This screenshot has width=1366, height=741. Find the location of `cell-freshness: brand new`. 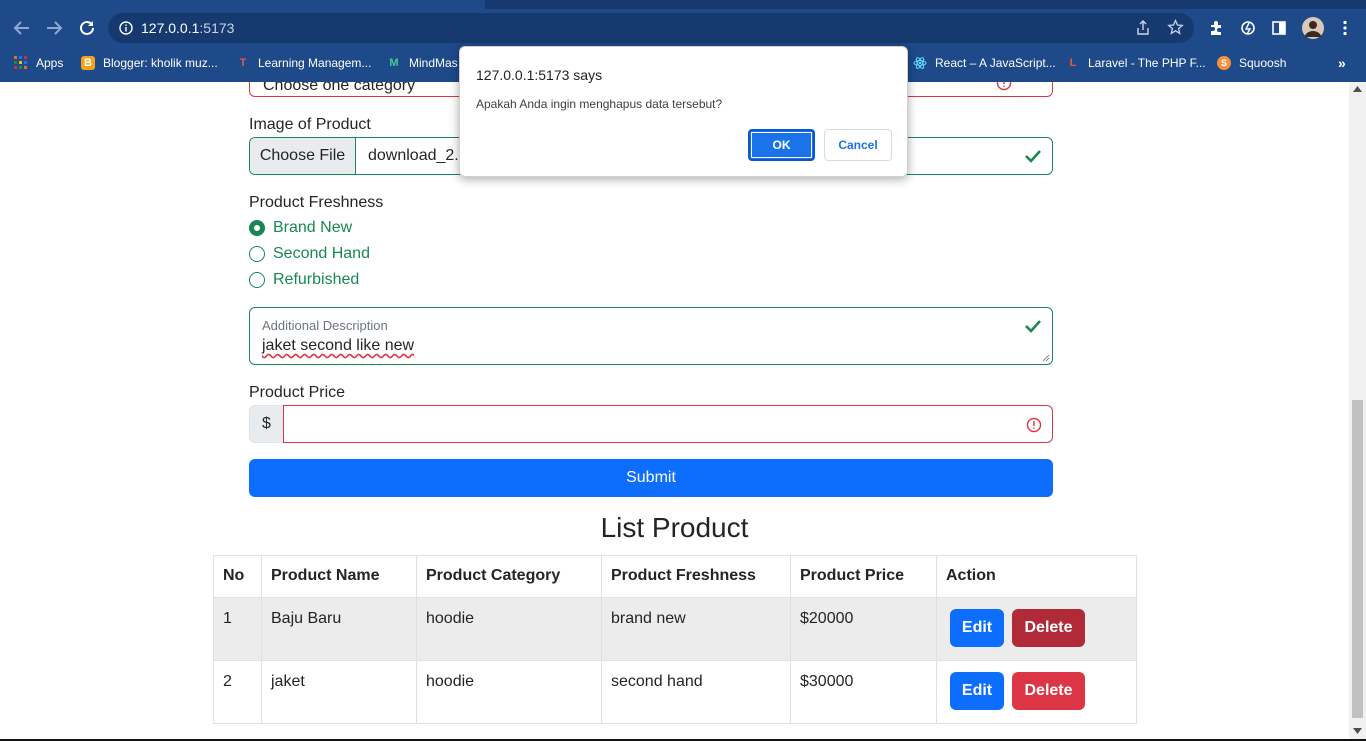

cell-freshness: brand new is located at coordinates (696, 629).